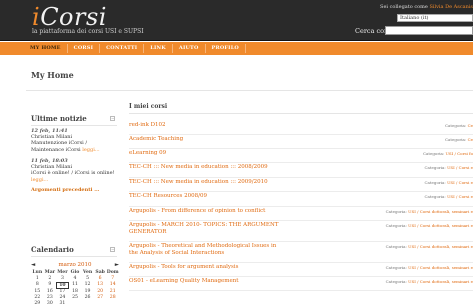  Describe the element at coordinates (204, 139) in the screenshot. I see `course-link: Academic Teaching` at that location.